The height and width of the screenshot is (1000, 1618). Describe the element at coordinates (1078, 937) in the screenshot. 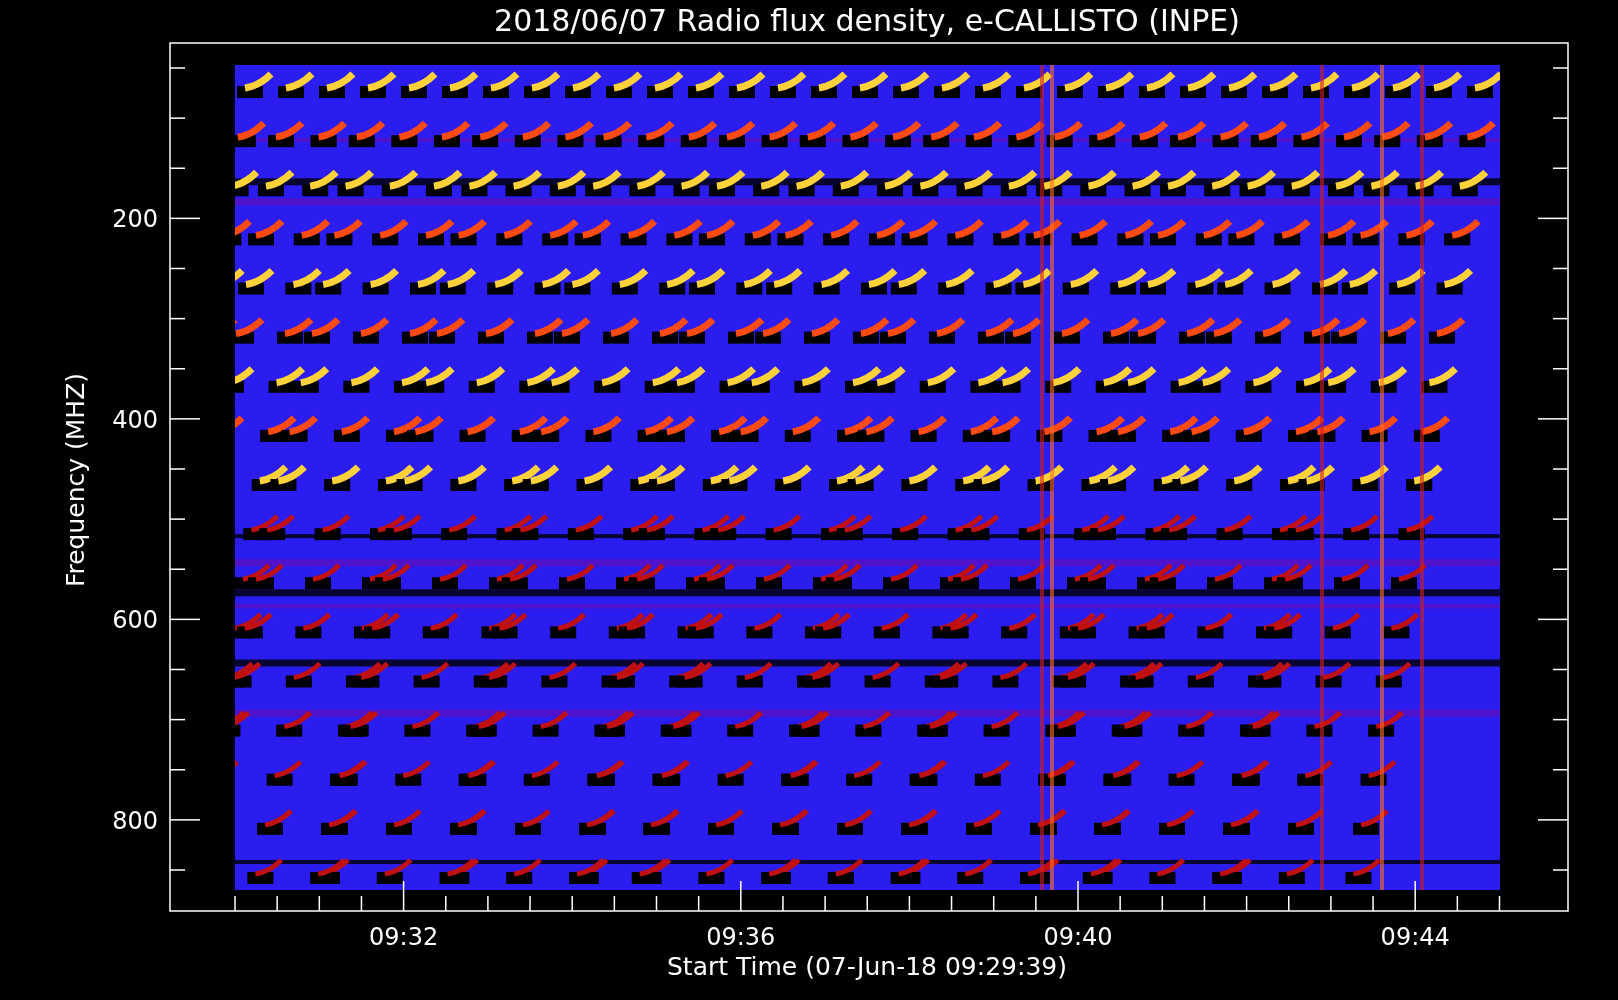

I see `x-tick-label: 09:40` at that location.